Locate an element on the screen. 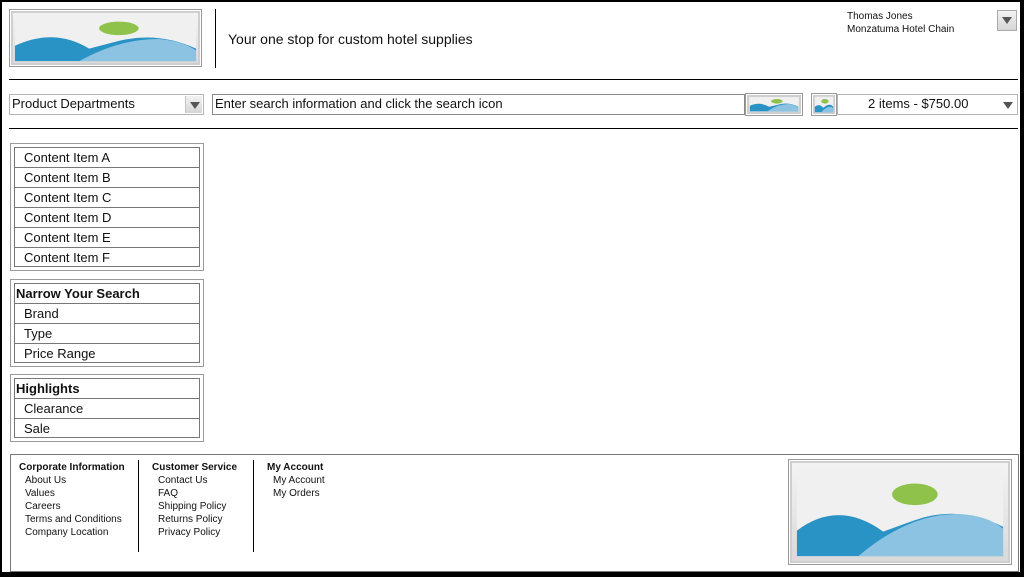 The image size is (1024, 577). filter-item: Brand is located at coordinates (107, 314).